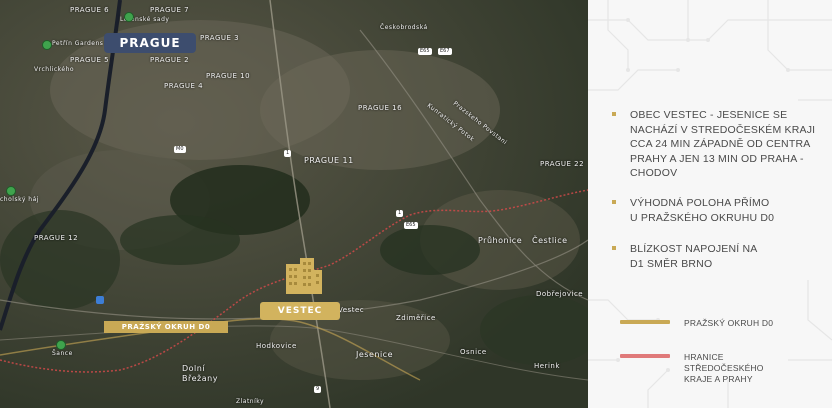 This screenshot has height=408, width=832. Describe the element at coordinates (62, 353) in the screenshot. I see `place-label: Šance` at that location.